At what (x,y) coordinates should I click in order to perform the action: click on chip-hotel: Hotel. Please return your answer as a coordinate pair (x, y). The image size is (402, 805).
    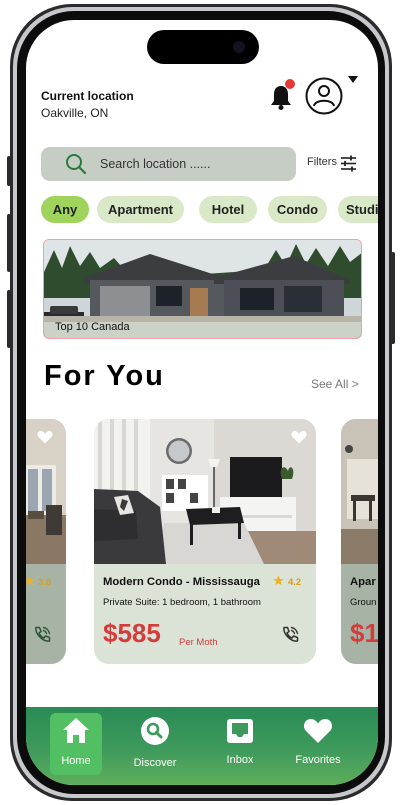
    Looking at the image, I should click on (228, 209).